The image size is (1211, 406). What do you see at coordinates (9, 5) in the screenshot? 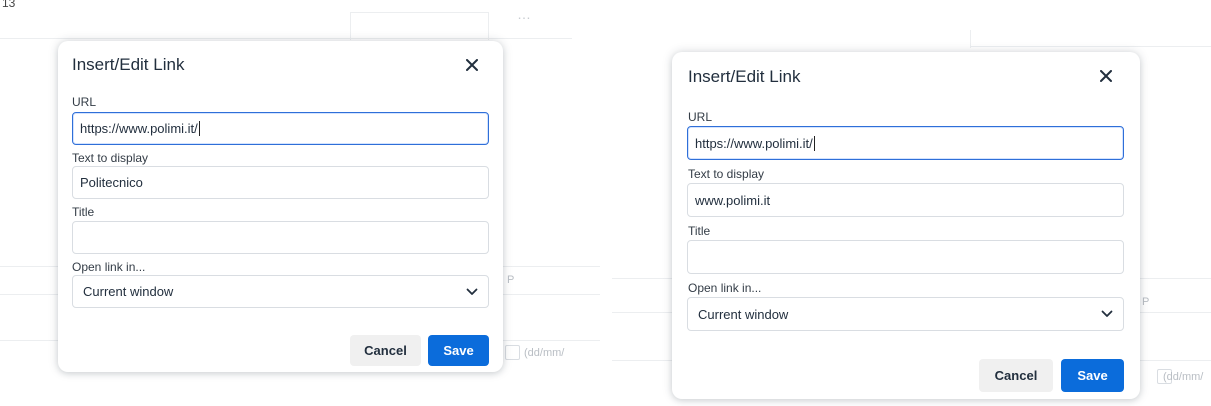
I see `corner-number: 13` at bounding box center [9, 5].